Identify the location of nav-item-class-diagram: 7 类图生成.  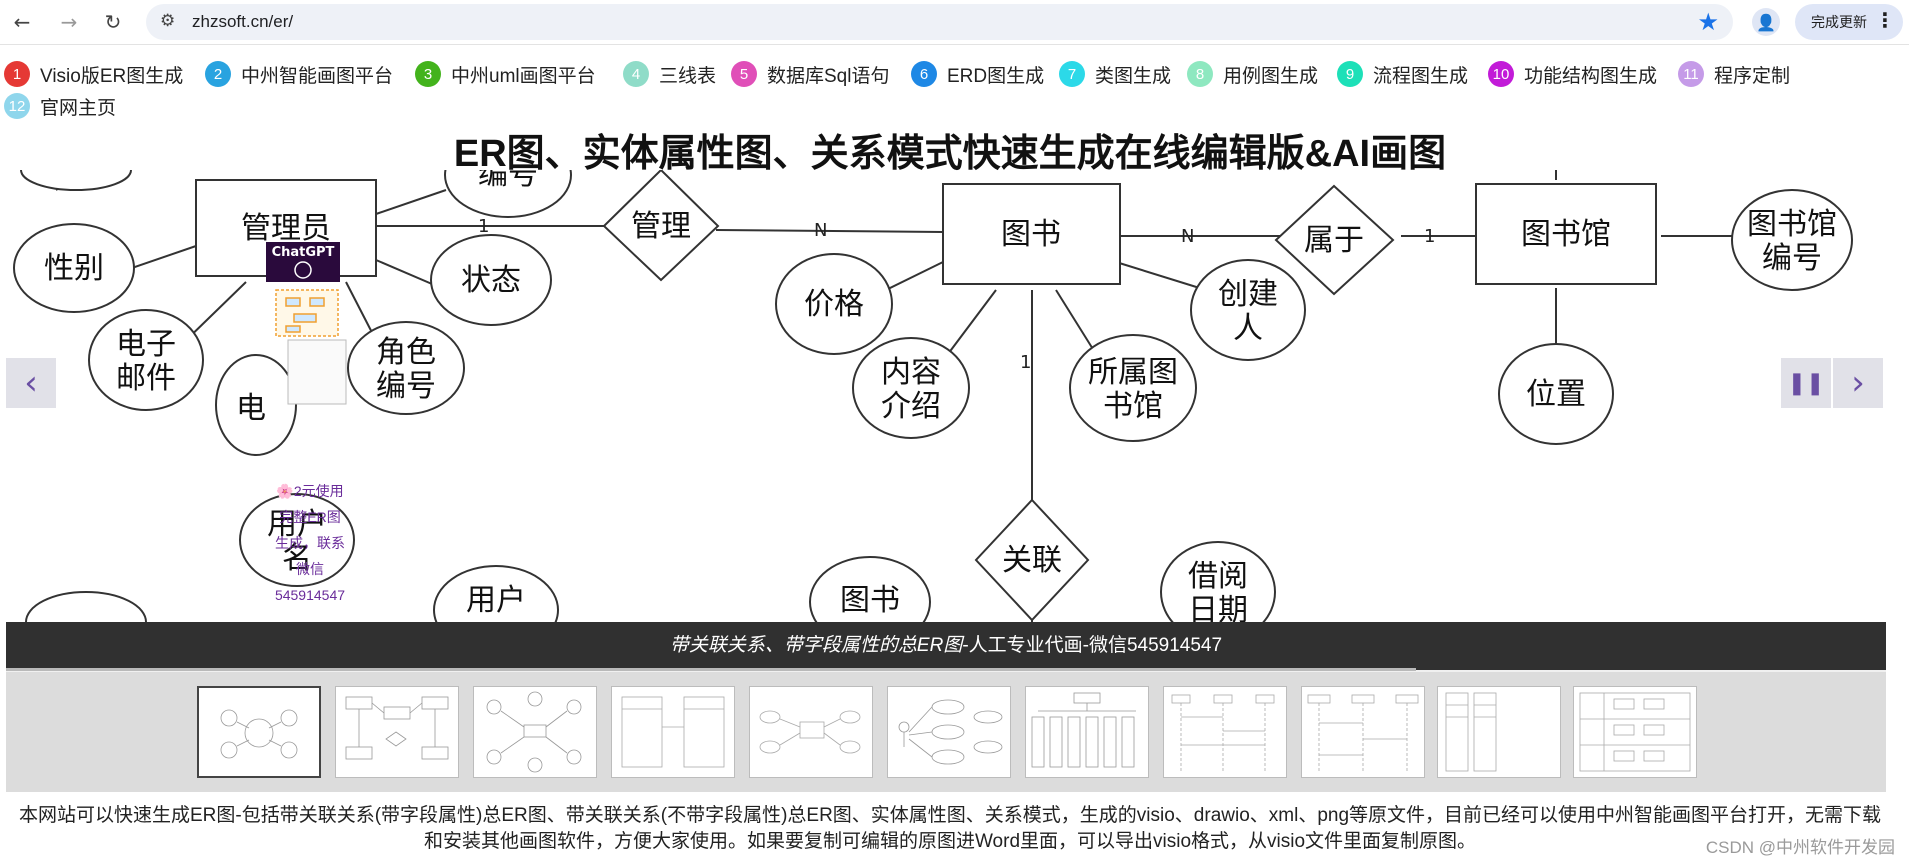
(1115, 74).